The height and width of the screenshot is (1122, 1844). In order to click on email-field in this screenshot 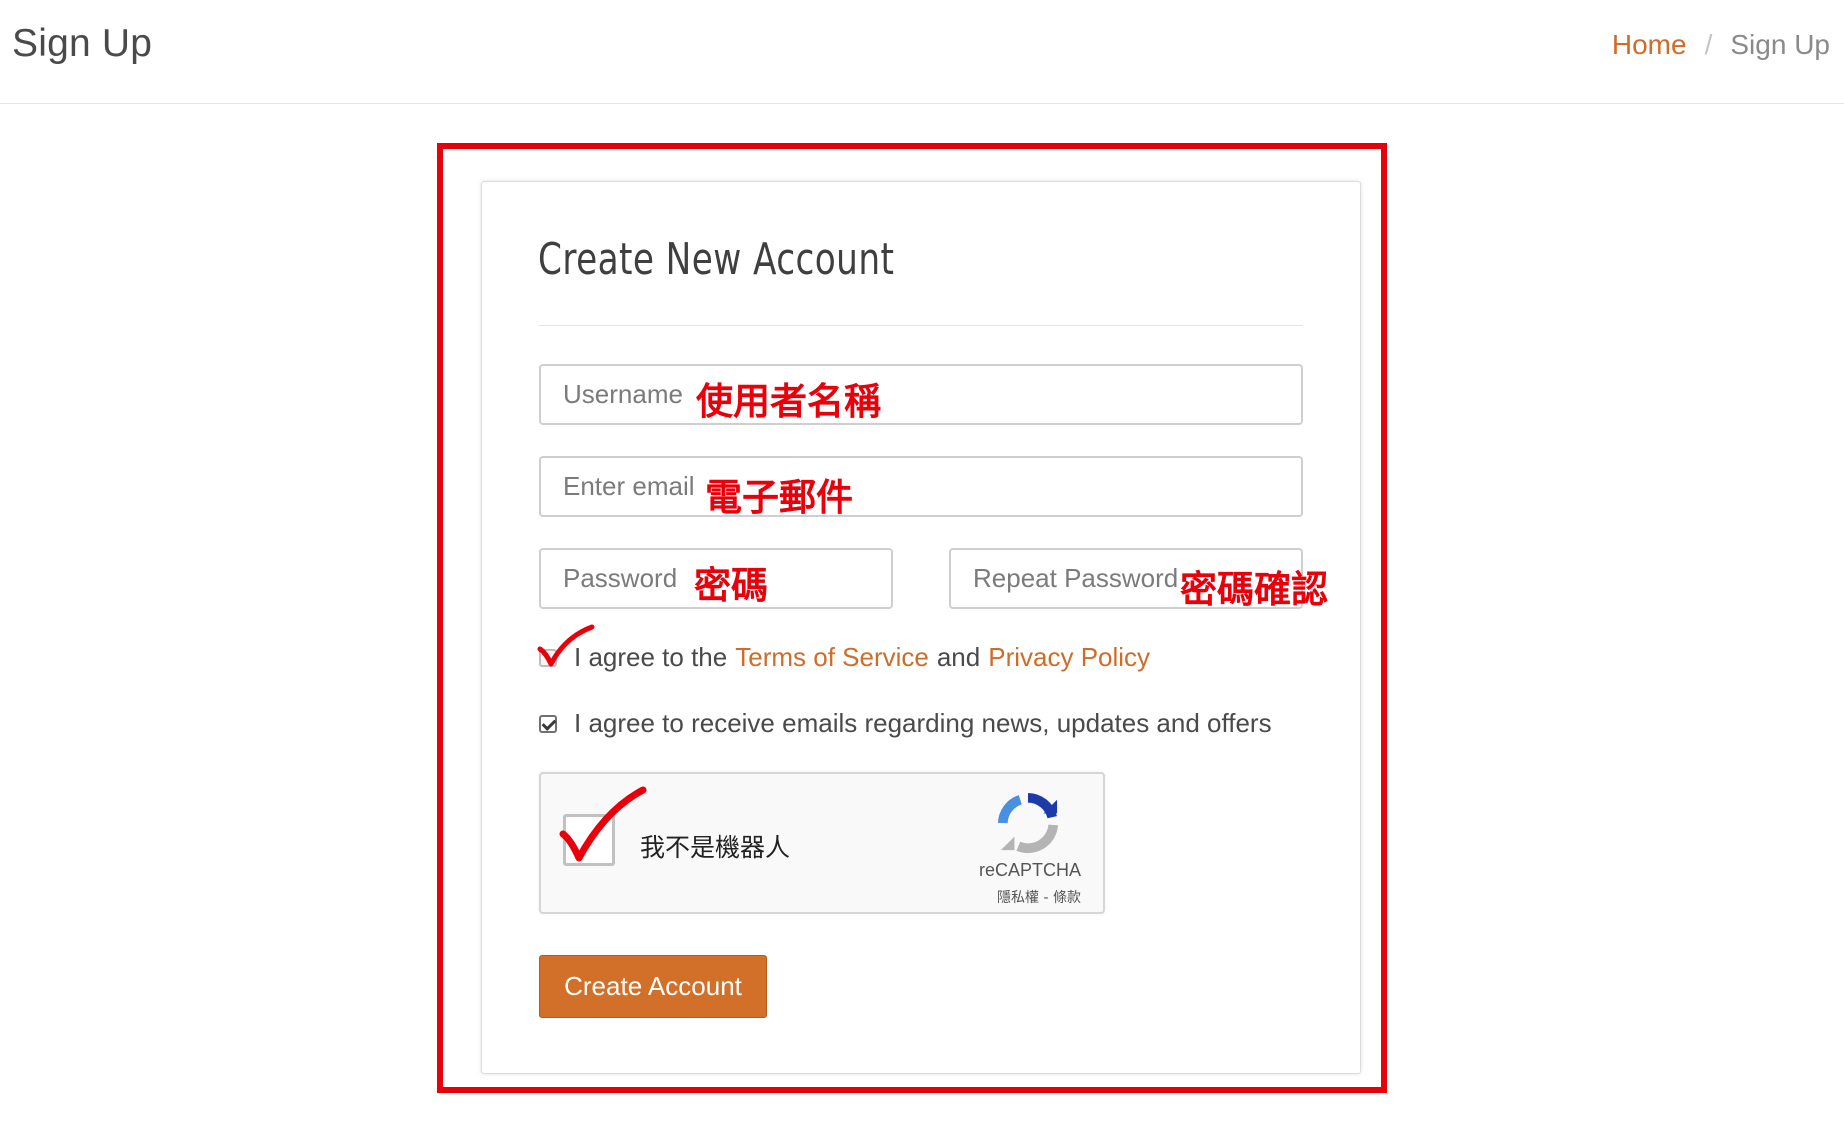, I will do `click(921, 486)`.